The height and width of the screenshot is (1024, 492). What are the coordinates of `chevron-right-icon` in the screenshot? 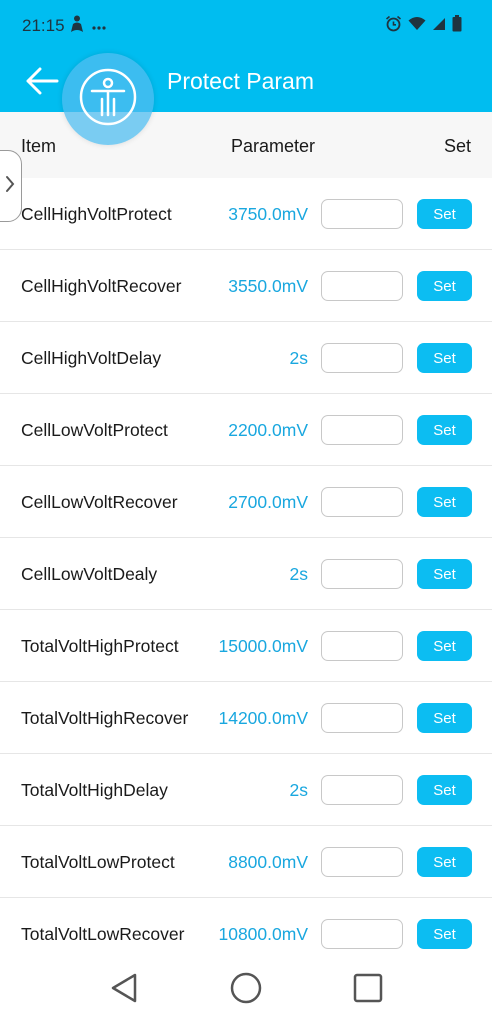 It's located at (10, 186).